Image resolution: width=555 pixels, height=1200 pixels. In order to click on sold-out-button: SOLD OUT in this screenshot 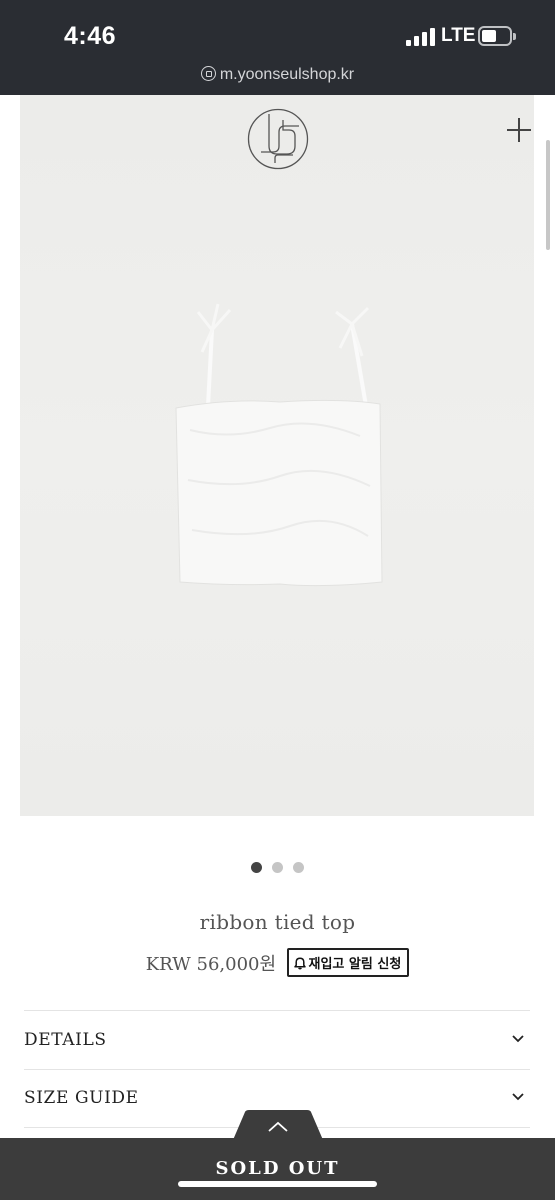, I will do `click(277, 1169)`.